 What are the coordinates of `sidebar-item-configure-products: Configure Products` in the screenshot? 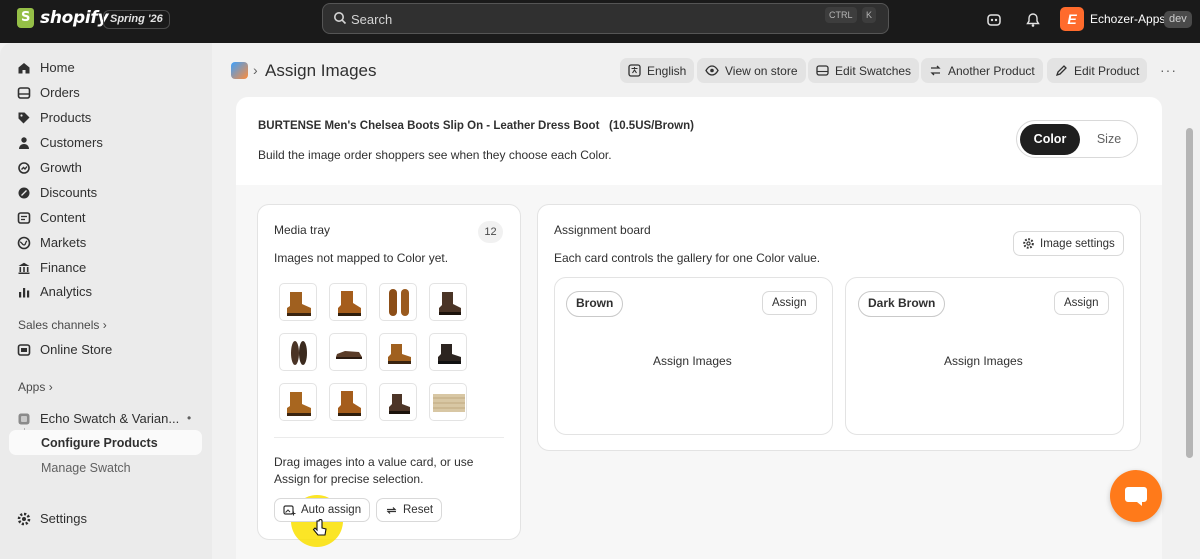 It's located at (99, 443).